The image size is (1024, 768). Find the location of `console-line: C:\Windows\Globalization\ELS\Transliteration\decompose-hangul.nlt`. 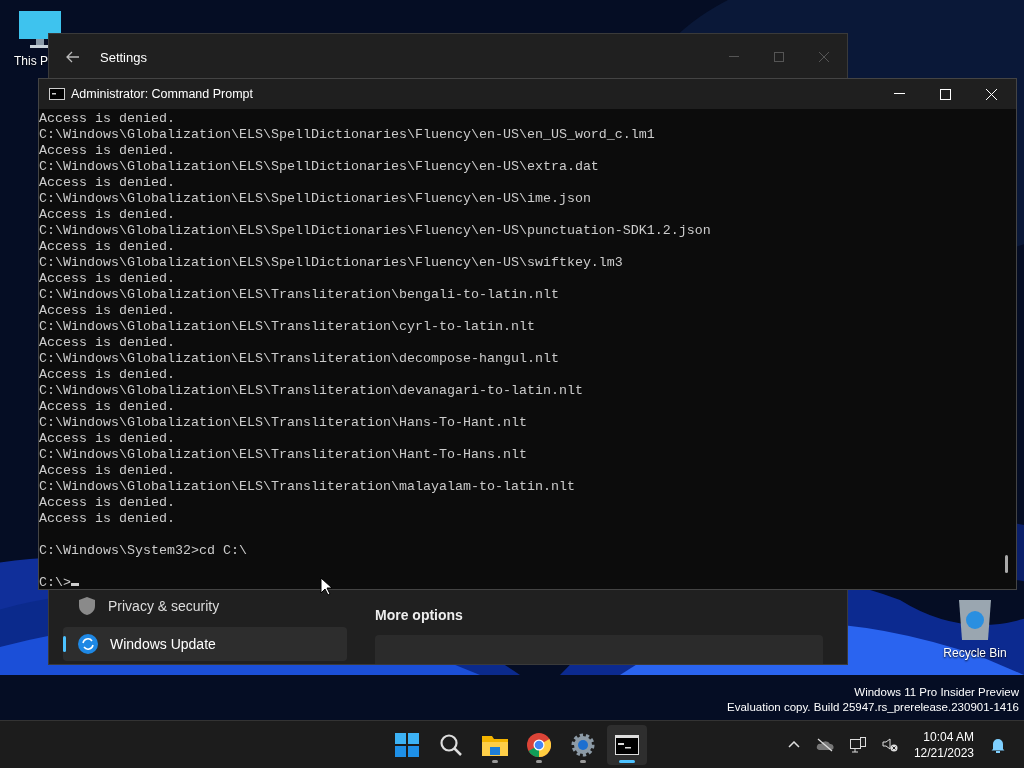

console-line: C:\Windows\Globalization\ELS\Transliteration\decompose-hangul.nlt is located at coordinates (299, 359).